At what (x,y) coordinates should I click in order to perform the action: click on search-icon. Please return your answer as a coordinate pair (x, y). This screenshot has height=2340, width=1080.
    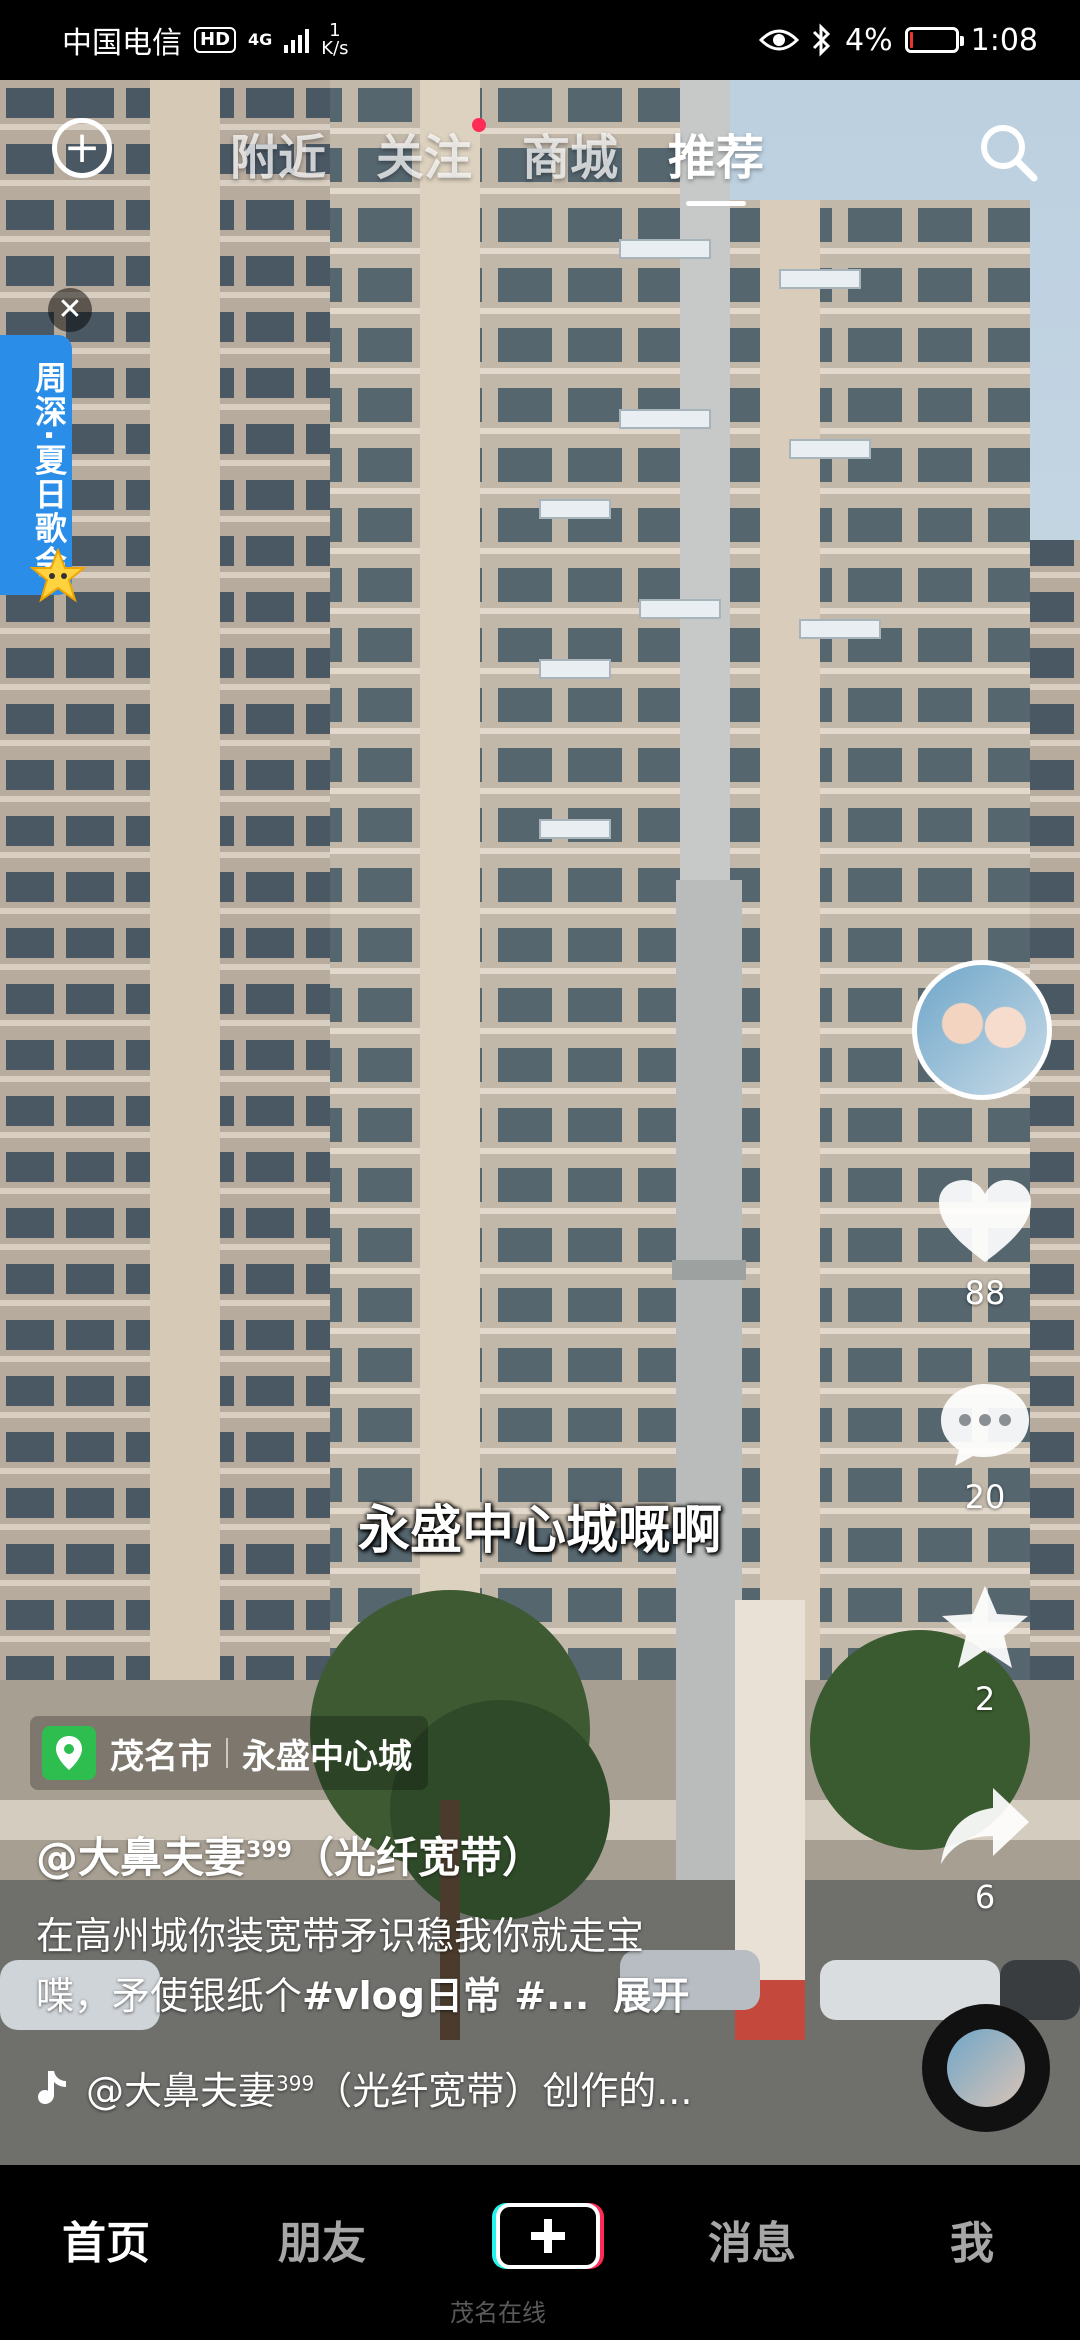
    Looking at the image, I should click on (1008, 152).